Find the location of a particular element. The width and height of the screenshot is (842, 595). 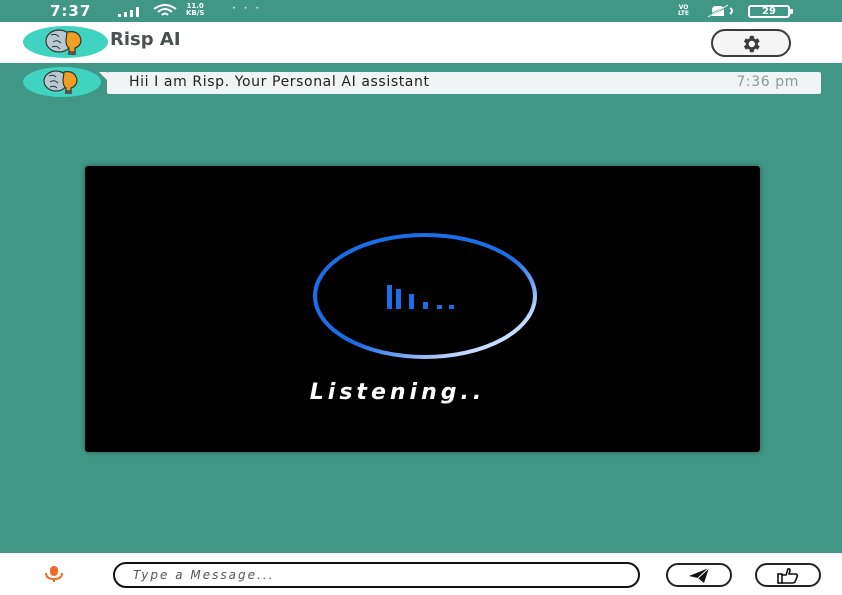

settings-button is located at coordinates (751, 43).